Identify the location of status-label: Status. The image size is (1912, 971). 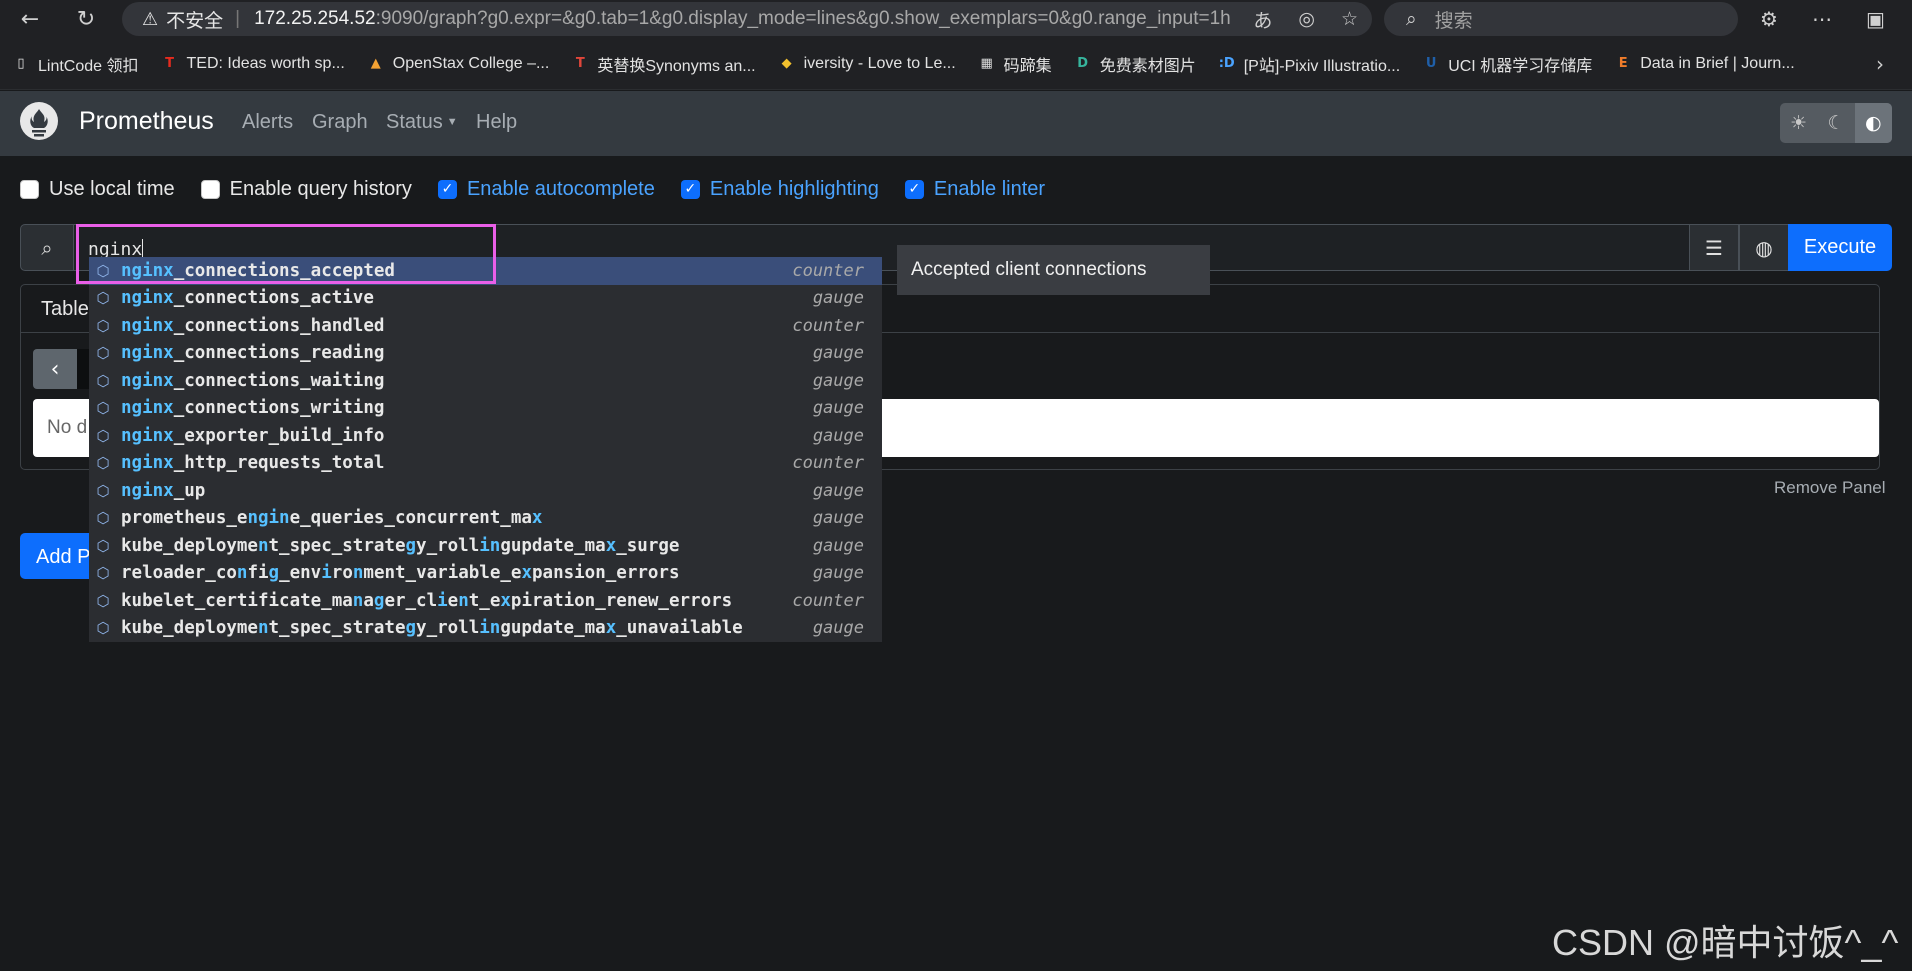
(414, 122).